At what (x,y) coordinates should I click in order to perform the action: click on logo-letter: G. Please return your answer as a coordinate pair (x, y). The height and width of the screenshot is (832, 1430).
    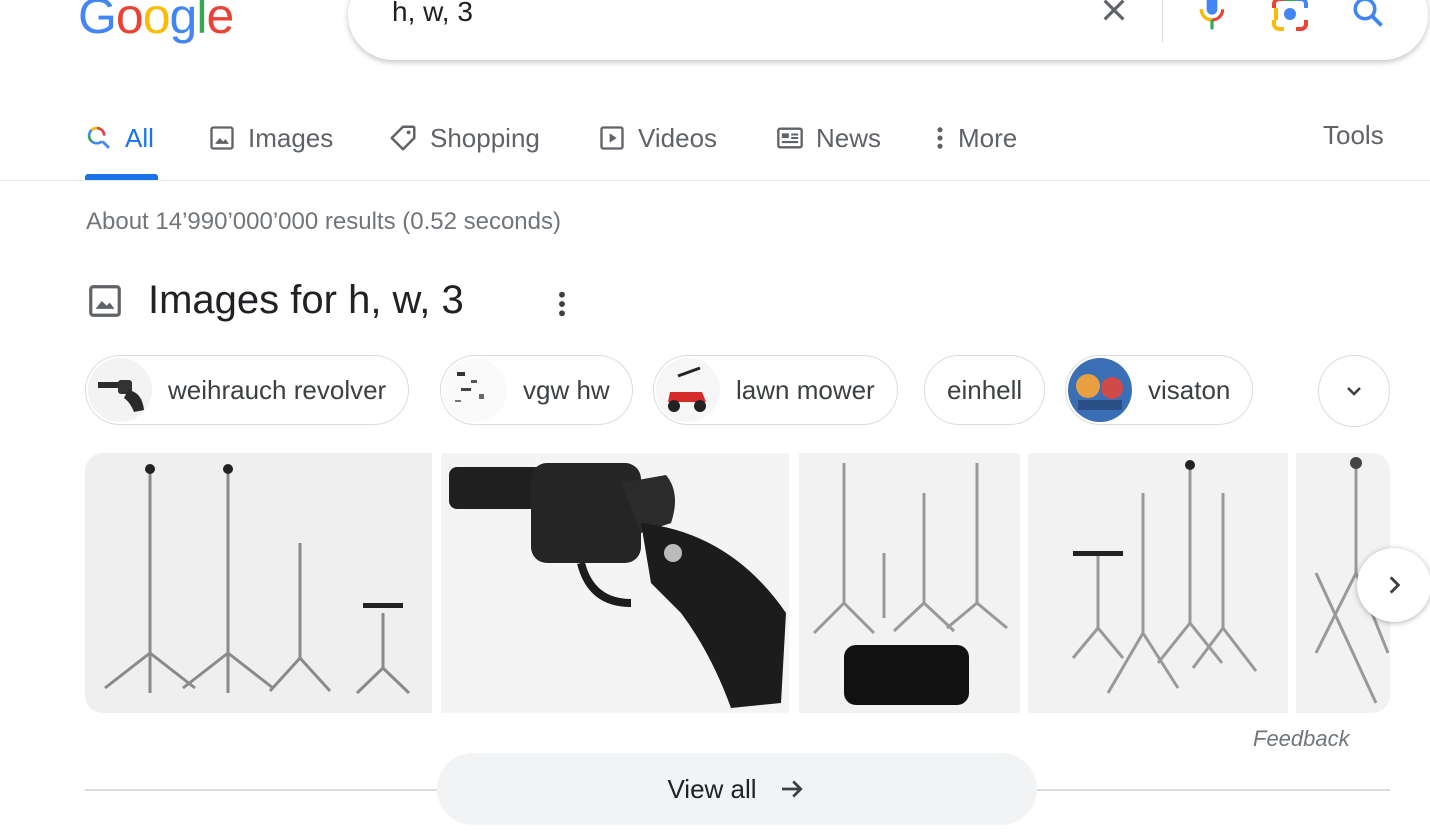
    Looking at the image, I should click on (97, 22).